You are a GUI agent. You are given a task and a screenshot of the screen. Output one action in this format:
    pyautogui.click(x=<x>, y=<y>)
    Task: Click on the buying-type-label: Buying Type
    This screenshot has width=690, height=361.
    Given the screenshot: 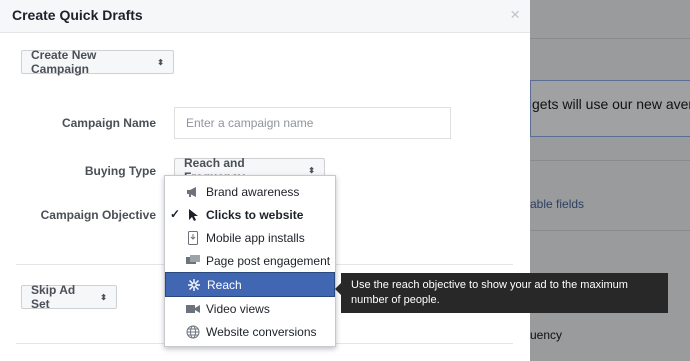 What is the action you would take?
    pyautogui.click(x=120, y=171)
    